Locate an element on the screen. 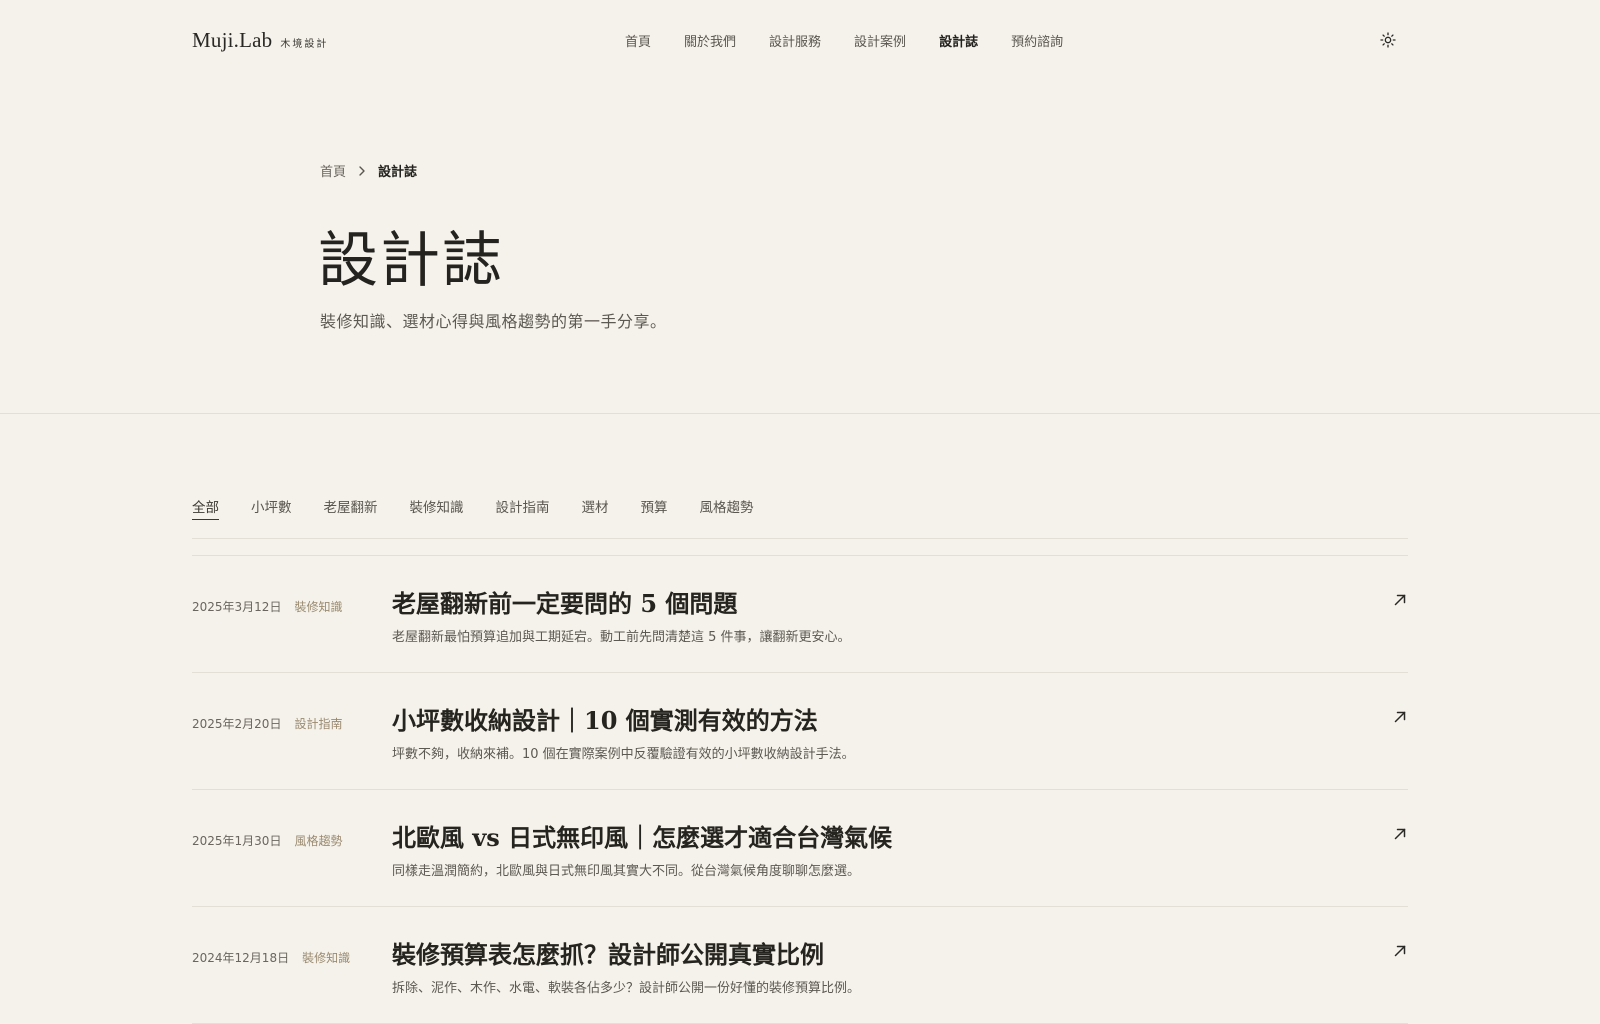 This screenshot has width=1600, height=1024. site-header: Muji.Lab 木境設計 首頁 關於我們 設計服務 設計案例 設計誌 預約諮詢 is located at coordinates (800, 40).